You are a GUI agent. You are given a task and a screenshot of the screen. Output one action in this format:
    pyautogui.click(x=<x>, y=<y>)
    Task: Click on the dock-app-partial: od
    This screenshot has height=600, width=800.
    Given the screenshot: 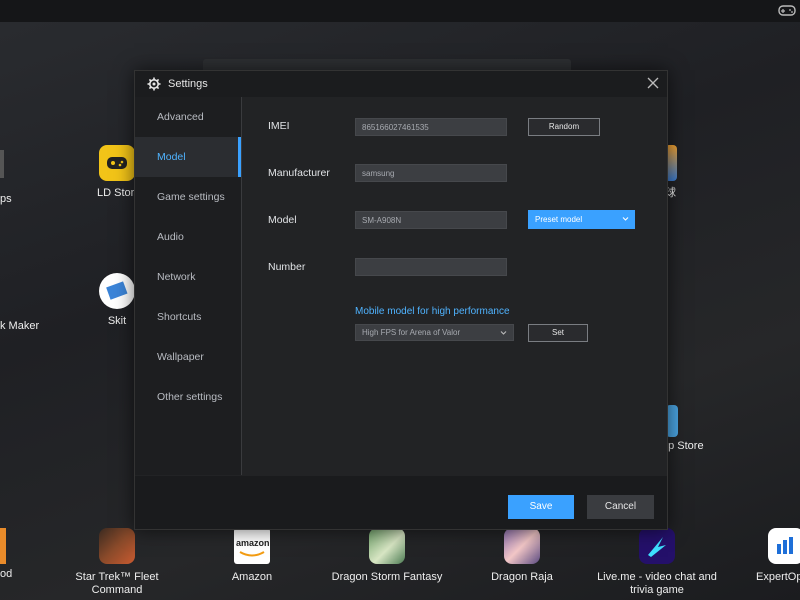 What is the action you would take?
    pyautogui.click(x=7, y=554)
    